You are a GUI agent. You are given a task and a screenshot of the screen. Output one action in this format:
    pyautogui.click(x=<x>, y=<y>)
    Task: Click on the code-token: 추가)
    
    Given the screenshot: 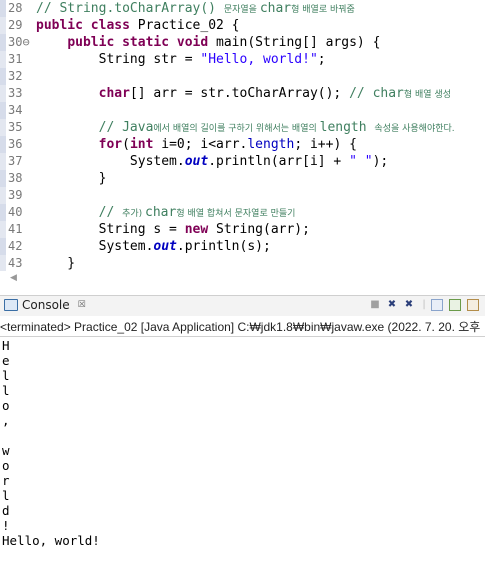 What is the action you would take?
    pyautogui.click(x=134, y=214)
    